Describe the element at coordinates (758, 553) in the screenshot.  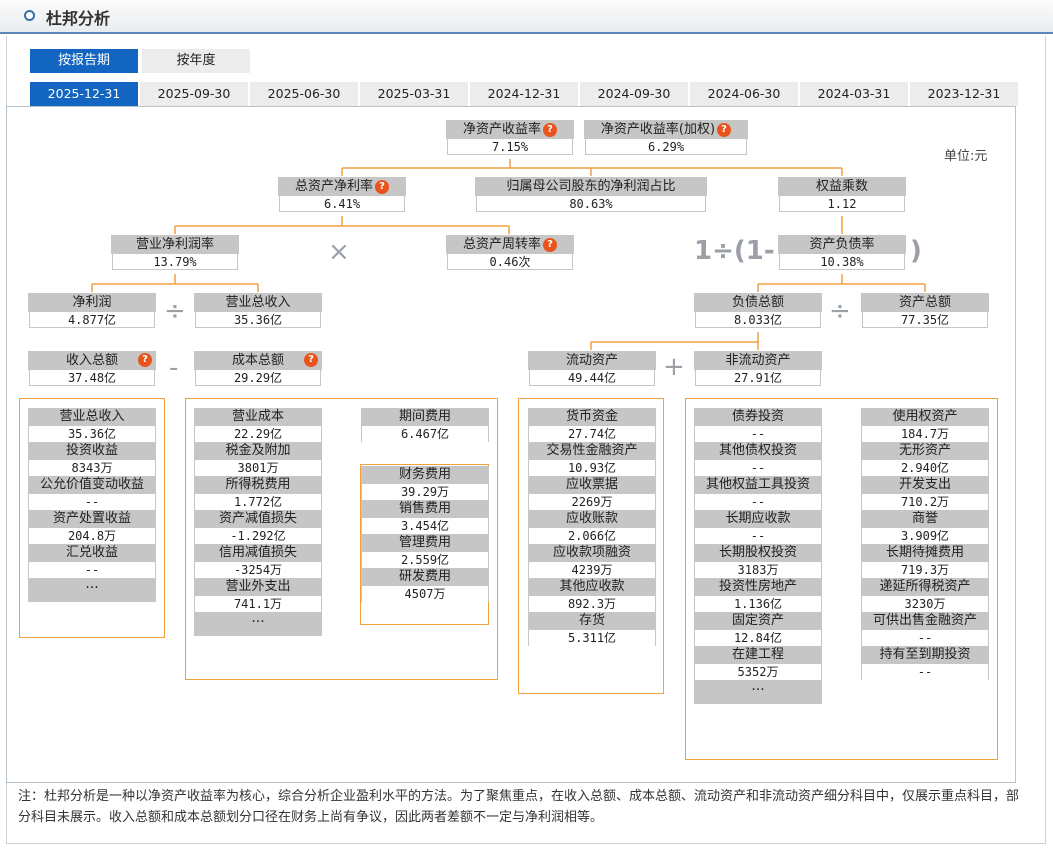
I see `item-label: 长期股权投资` at that location.